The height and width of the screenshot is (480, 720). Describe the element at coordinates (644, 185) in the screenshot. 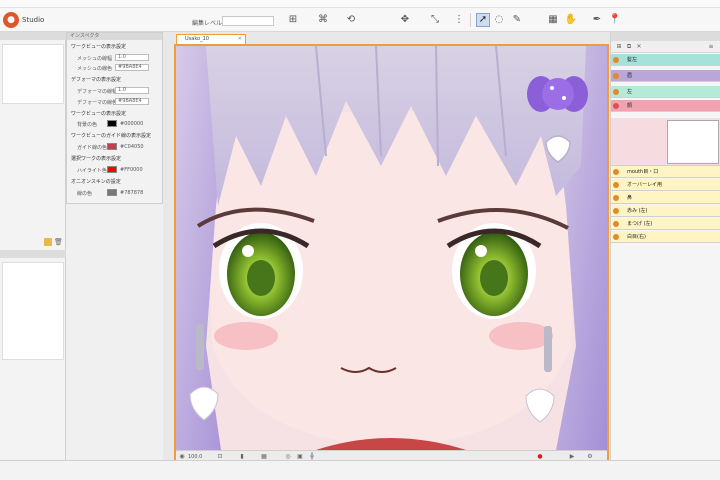

I see `layer-name: オーバーレイ用` at that location.